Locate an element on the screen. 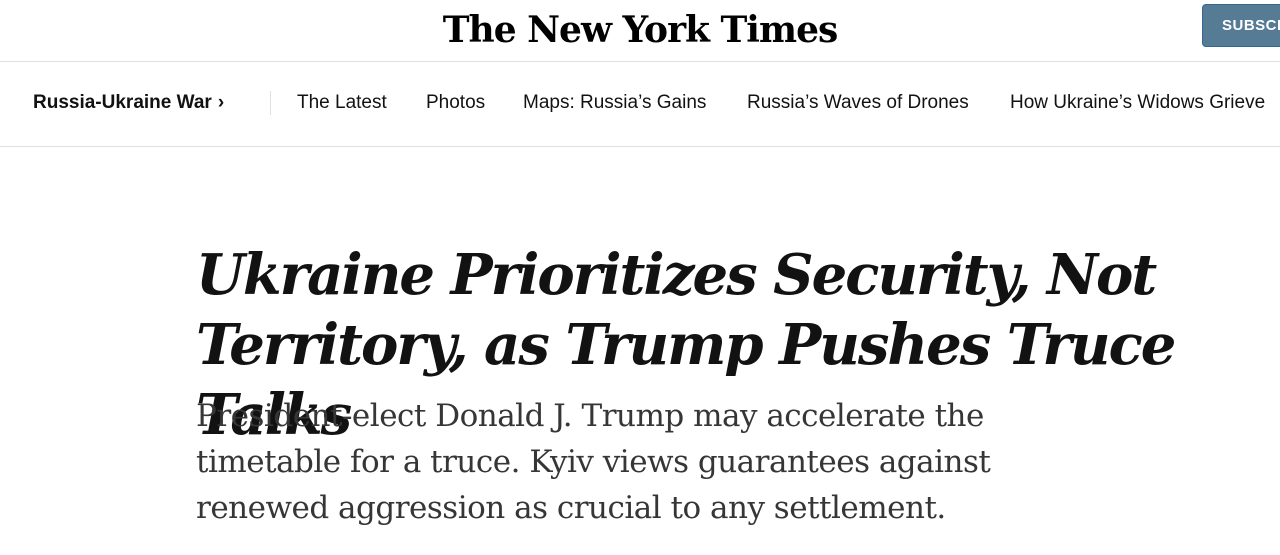  nav-link-waves-of-drones: Russia’s Waves of Drones is located at coordinates (858, 103).